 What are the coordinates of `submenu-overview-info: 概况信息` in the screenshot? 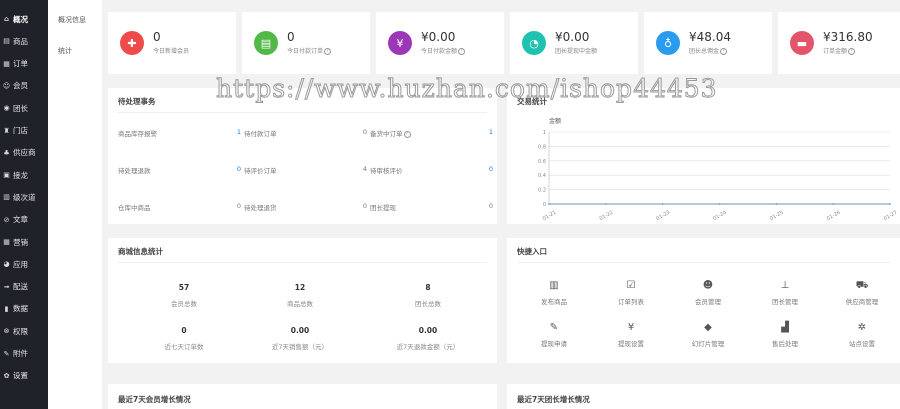 It's located at (72, 20).